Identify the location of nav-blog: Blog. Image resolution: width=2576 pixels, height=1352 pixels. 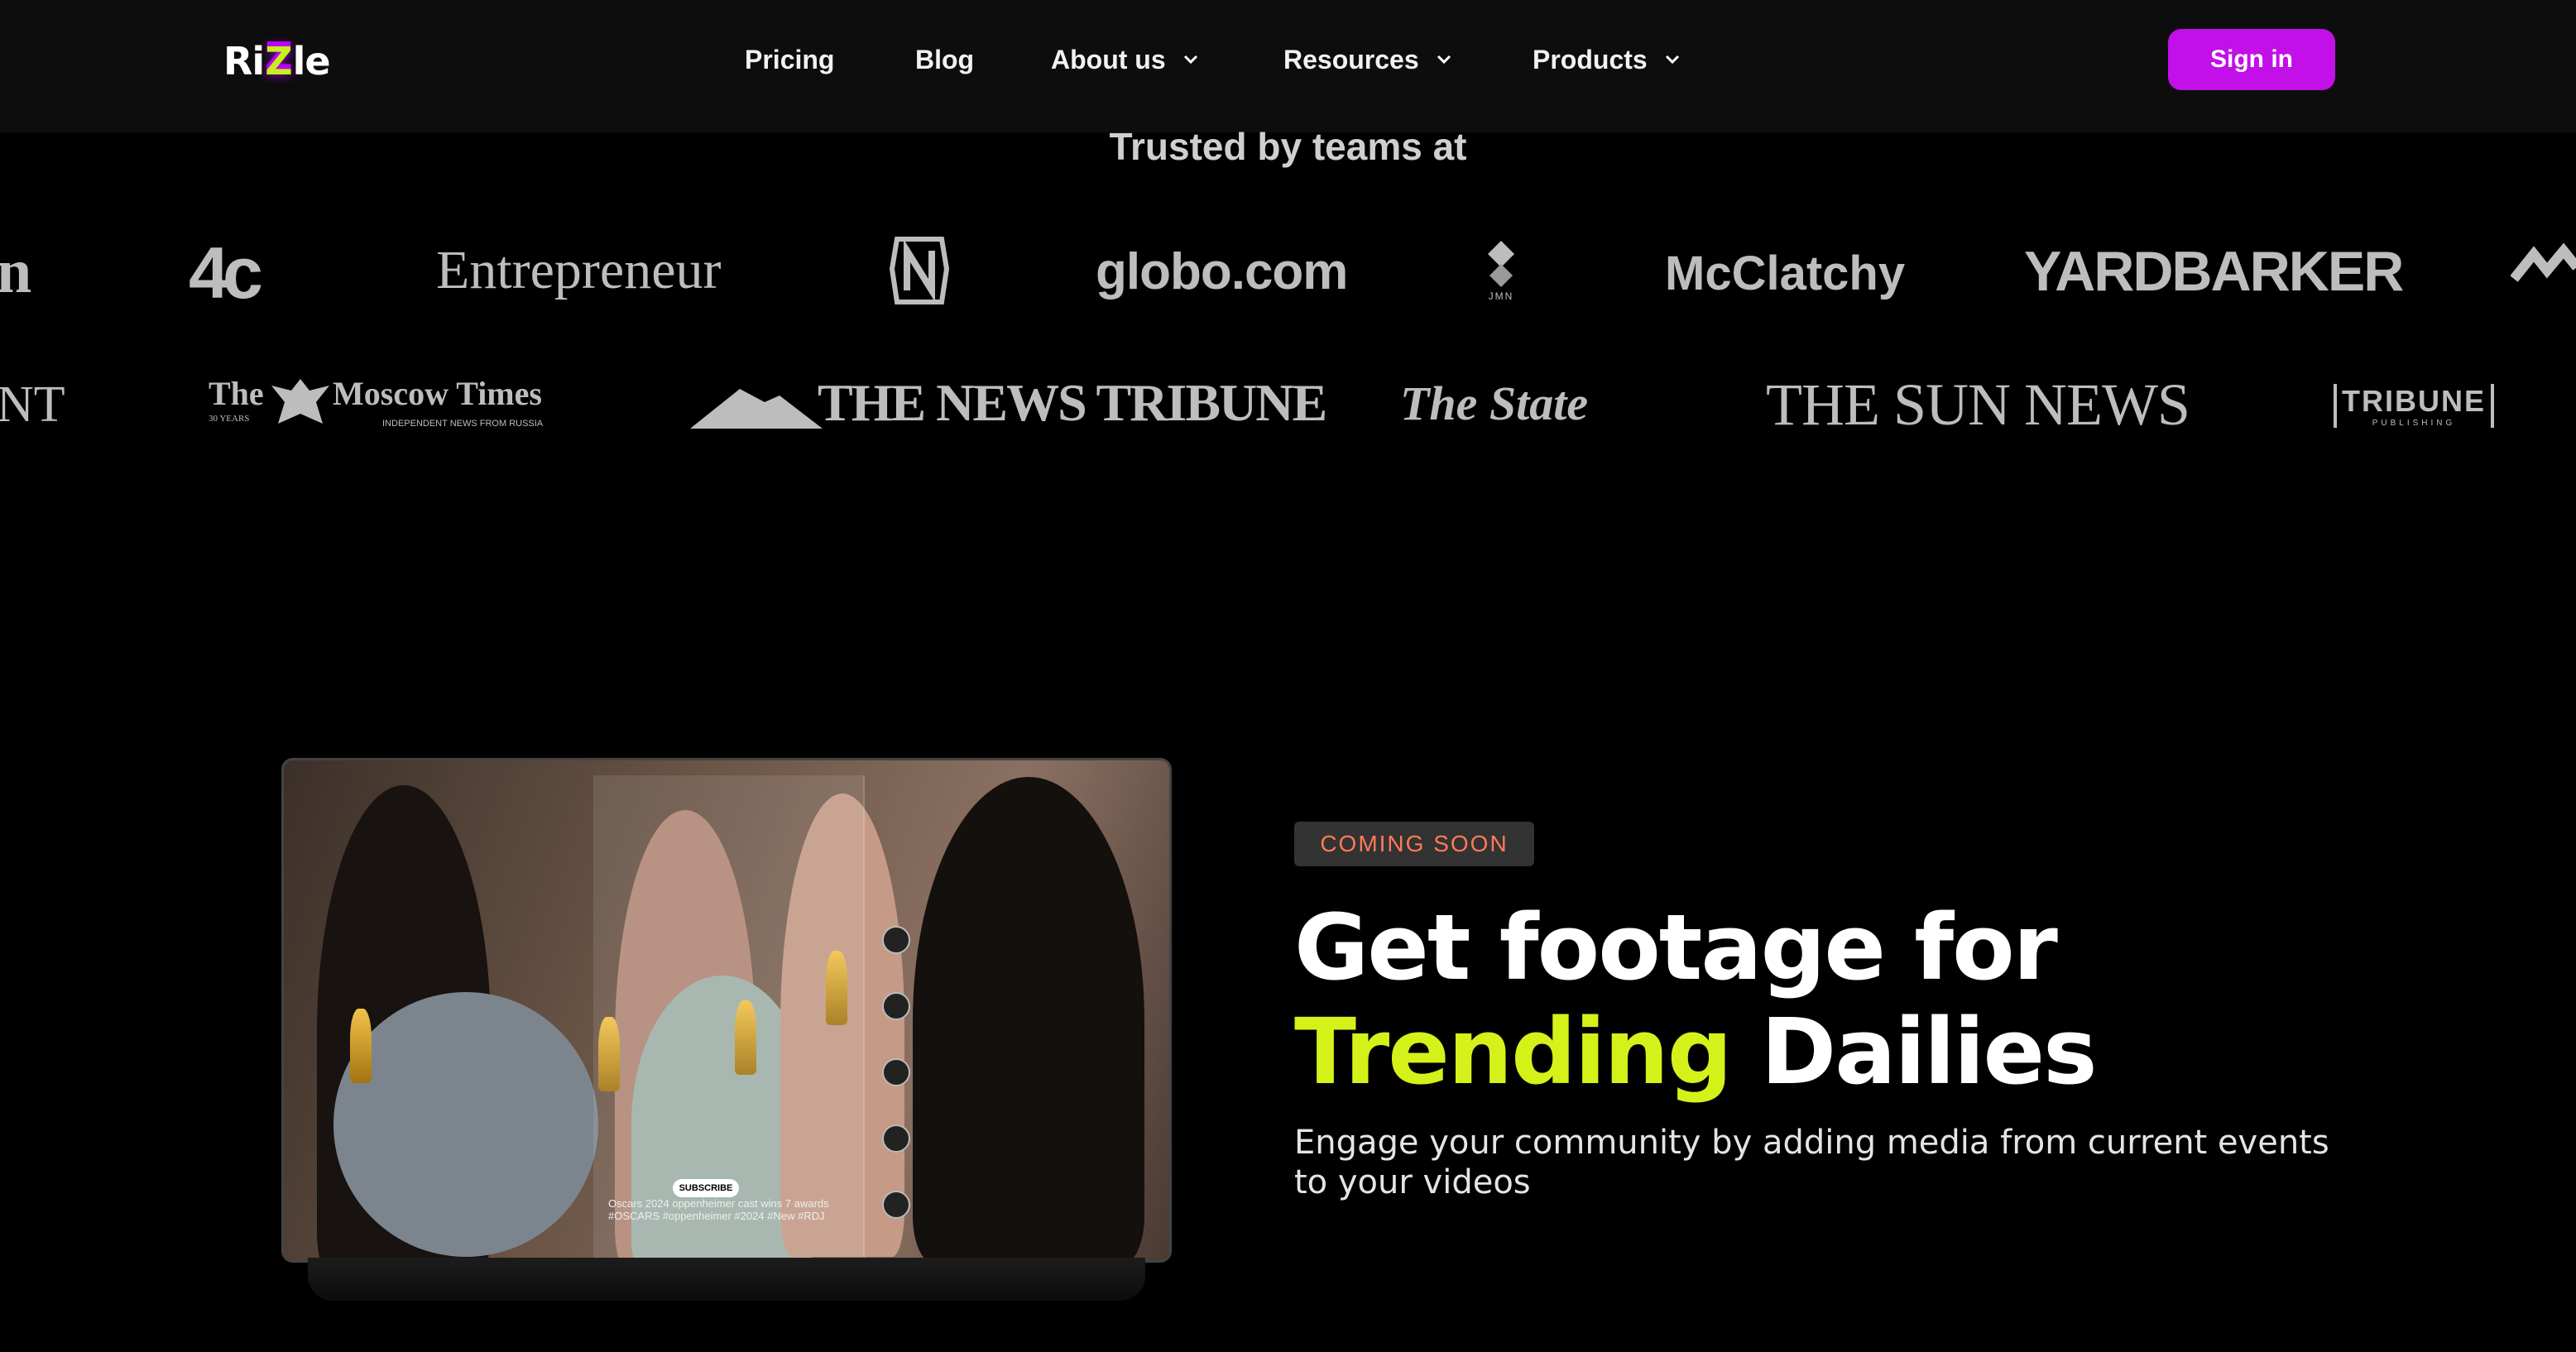
(945, 59).